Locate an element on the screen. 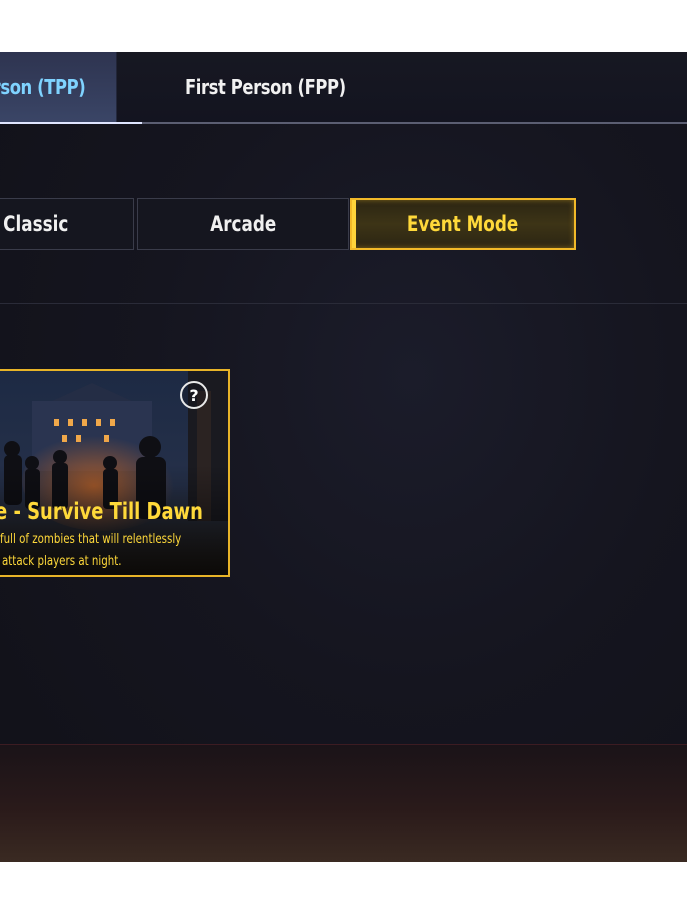 The height and width of the screenshot is (916, 687). mode-arcade-label: Arcade is located at coordinates (242, 224).